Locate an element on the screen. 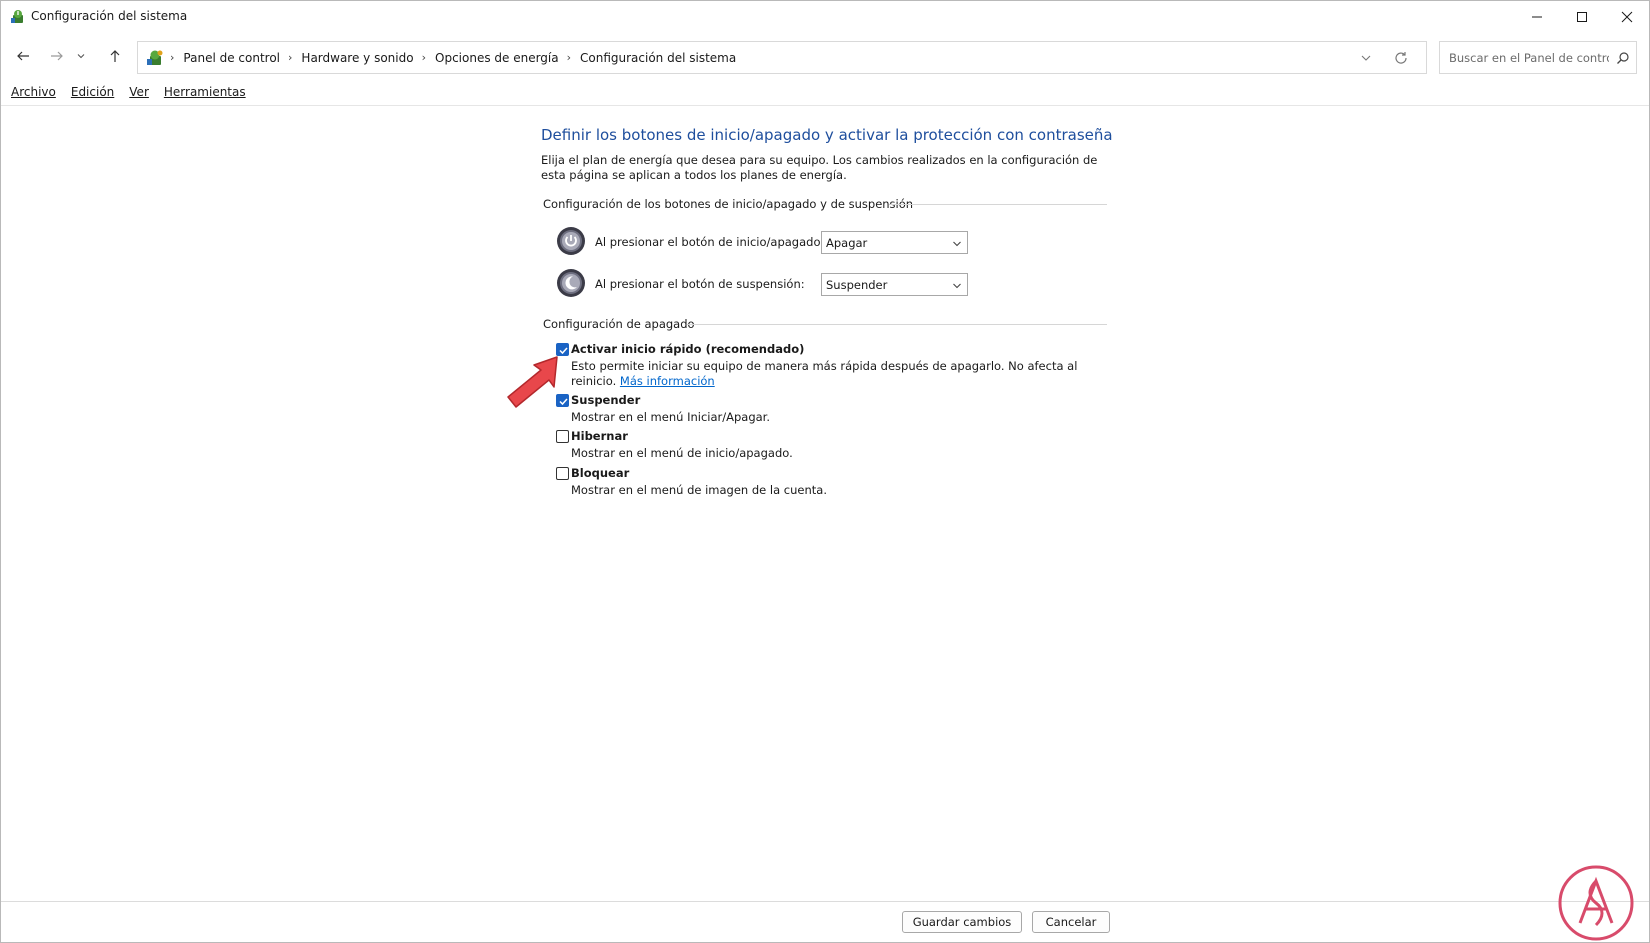 This screenshot has width=1650, height=943. close-icon is located at coordinates (1627, 17).